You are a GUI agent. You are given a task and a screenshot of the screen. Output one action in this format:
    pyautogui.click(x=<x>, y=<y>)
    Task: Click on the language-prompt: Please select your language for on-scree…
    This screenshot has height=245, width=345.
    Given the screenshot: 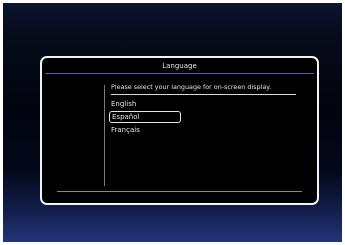 What is the action you would take?
    pyautogui.click(x=191, y=87)
    